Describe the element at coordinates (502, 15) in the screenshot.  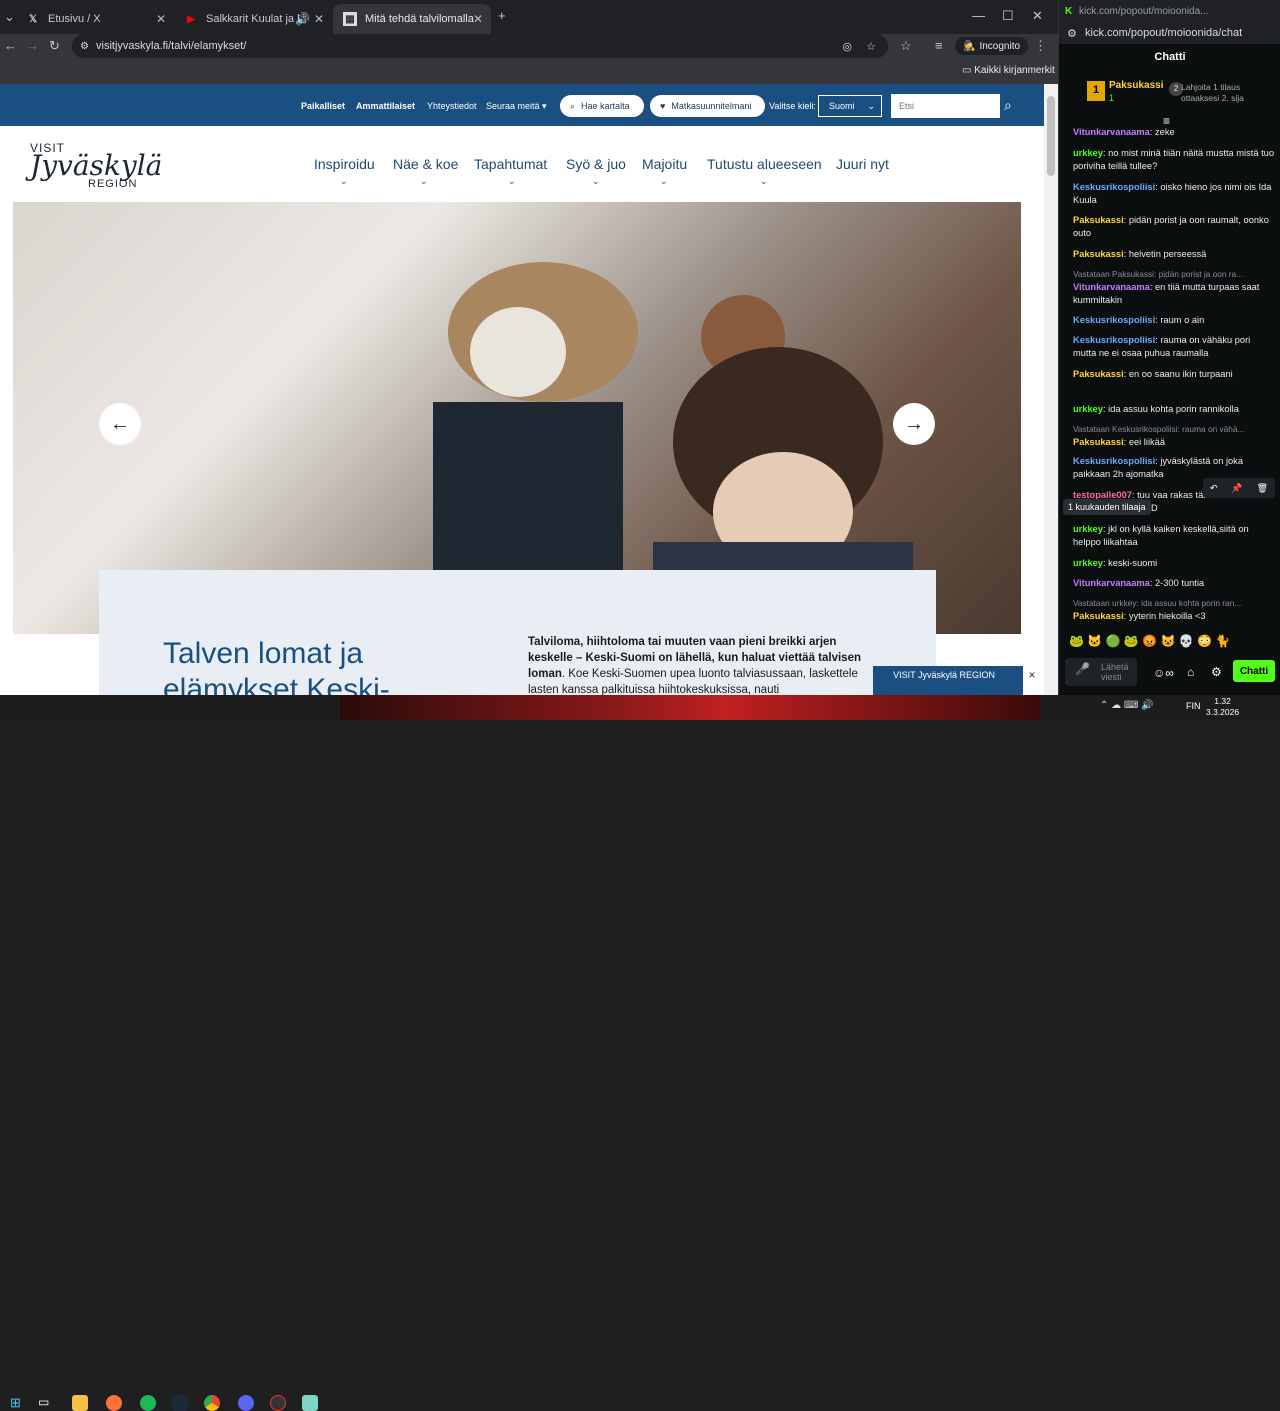
I see `new-tab-icon: +` at that location.